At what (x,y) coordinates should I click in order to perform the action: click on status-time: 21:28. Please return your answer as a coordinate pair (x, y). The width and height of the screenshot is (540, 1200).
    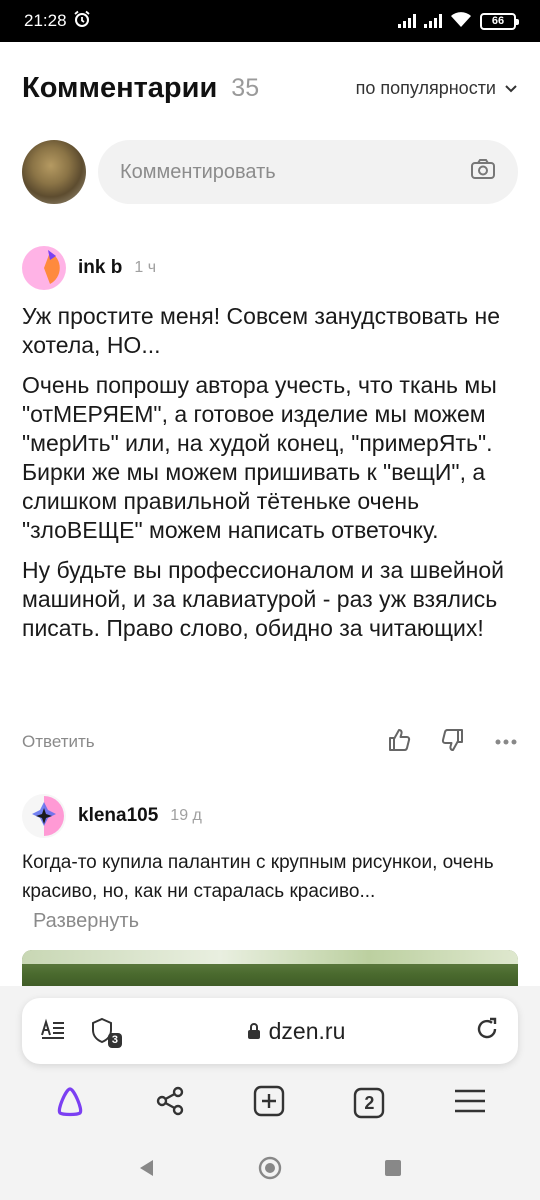
    Looking at the image, I should click on (45, 20).